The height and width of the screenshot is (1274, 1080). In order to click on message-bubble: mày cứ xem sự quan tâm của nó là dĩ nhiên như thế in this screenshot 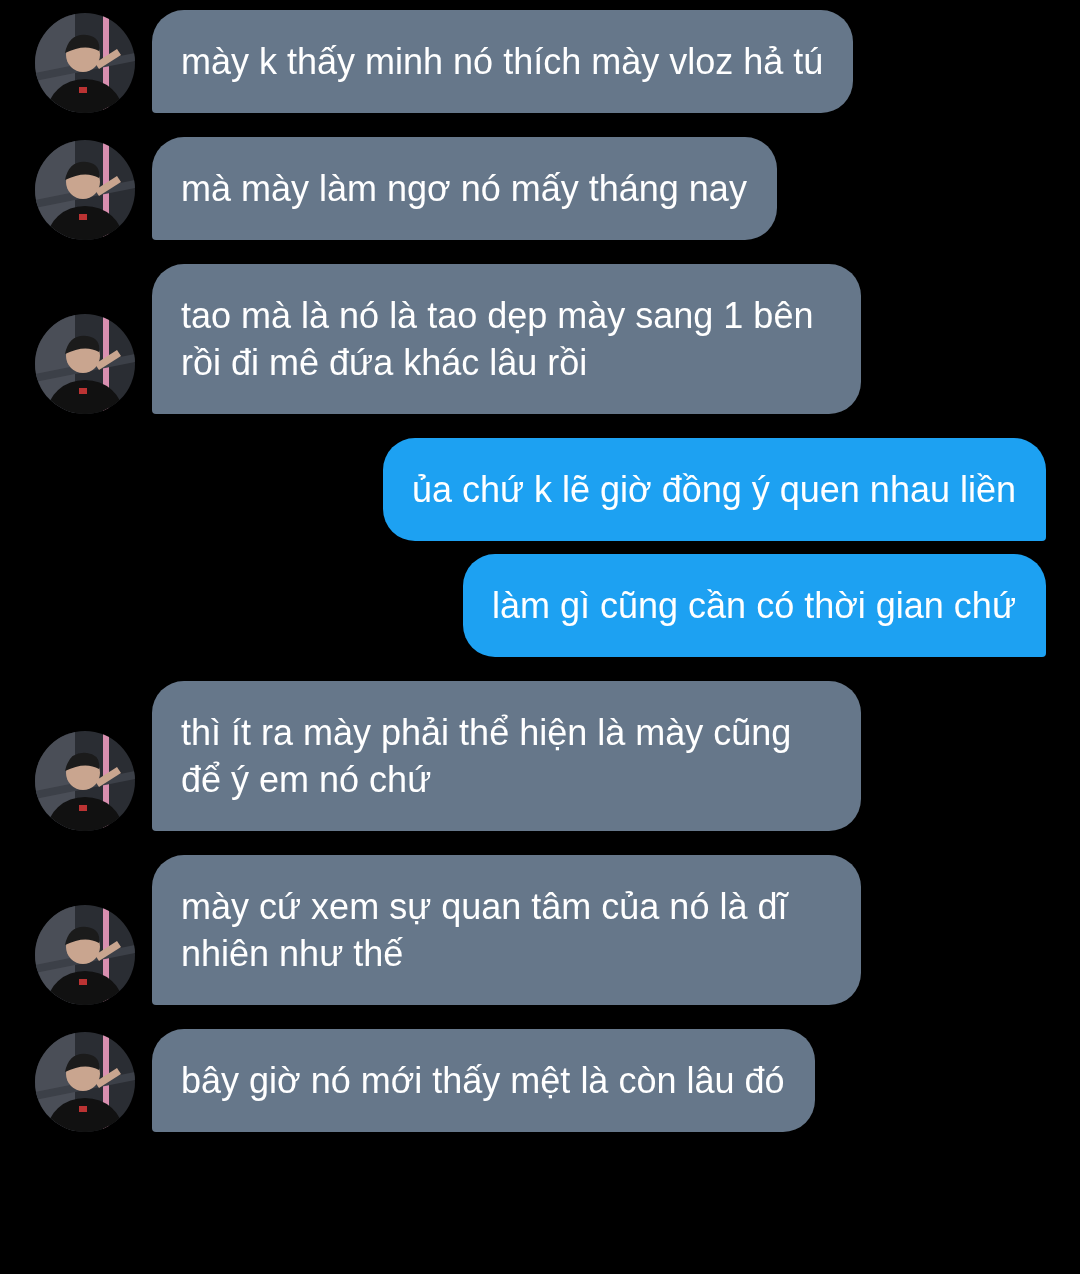, I will do `click(506, 930)`.